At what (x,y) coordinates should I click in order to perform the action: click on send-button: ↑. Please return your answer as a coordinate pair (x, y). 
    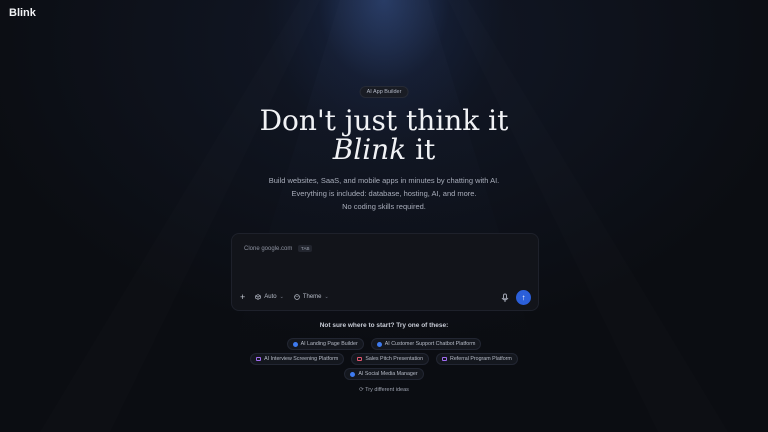
    Looking at the image, I should click on (523, 297).